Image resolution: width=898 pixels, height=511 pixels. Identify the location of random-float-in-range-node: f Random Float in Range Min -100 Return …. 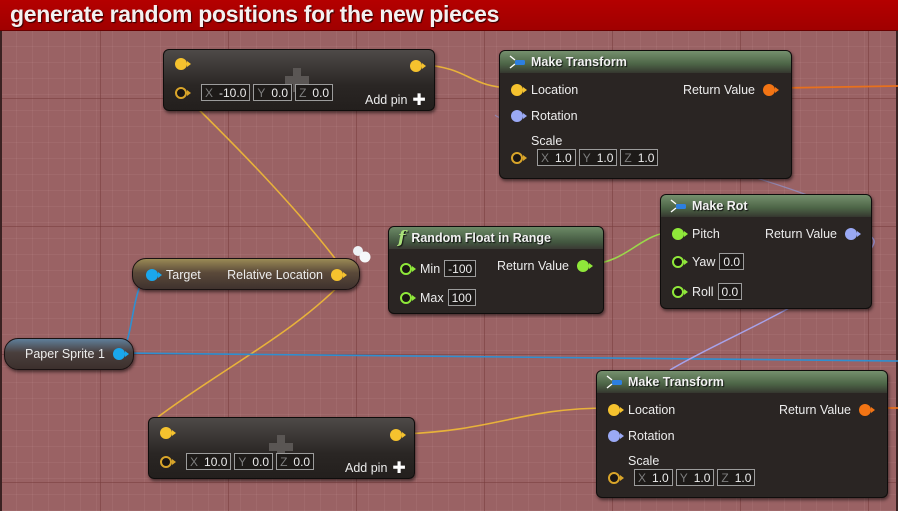
(496, 270).